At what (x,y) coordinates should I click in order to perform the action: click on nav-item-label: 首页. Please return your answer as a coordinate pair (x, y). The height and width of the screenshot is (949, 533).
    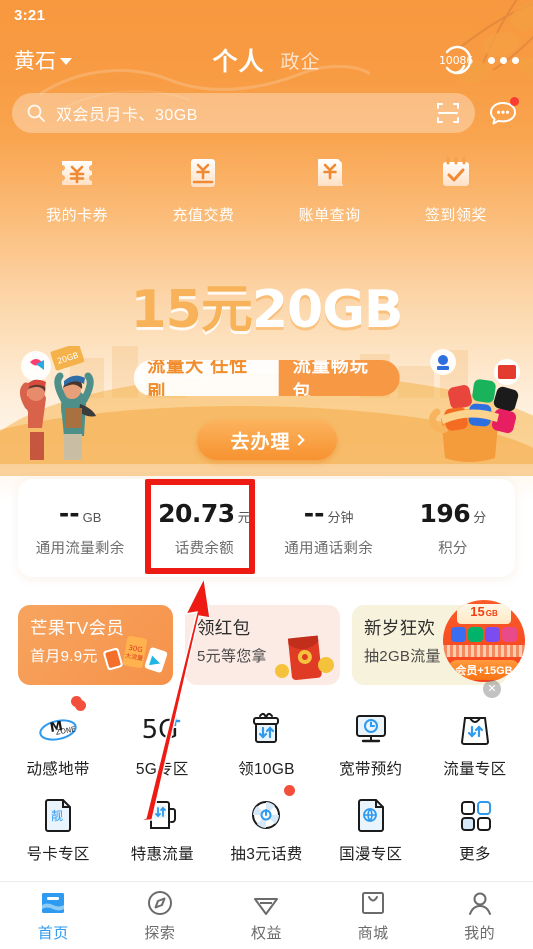
    Looking at the image, I should click on (53, 933).